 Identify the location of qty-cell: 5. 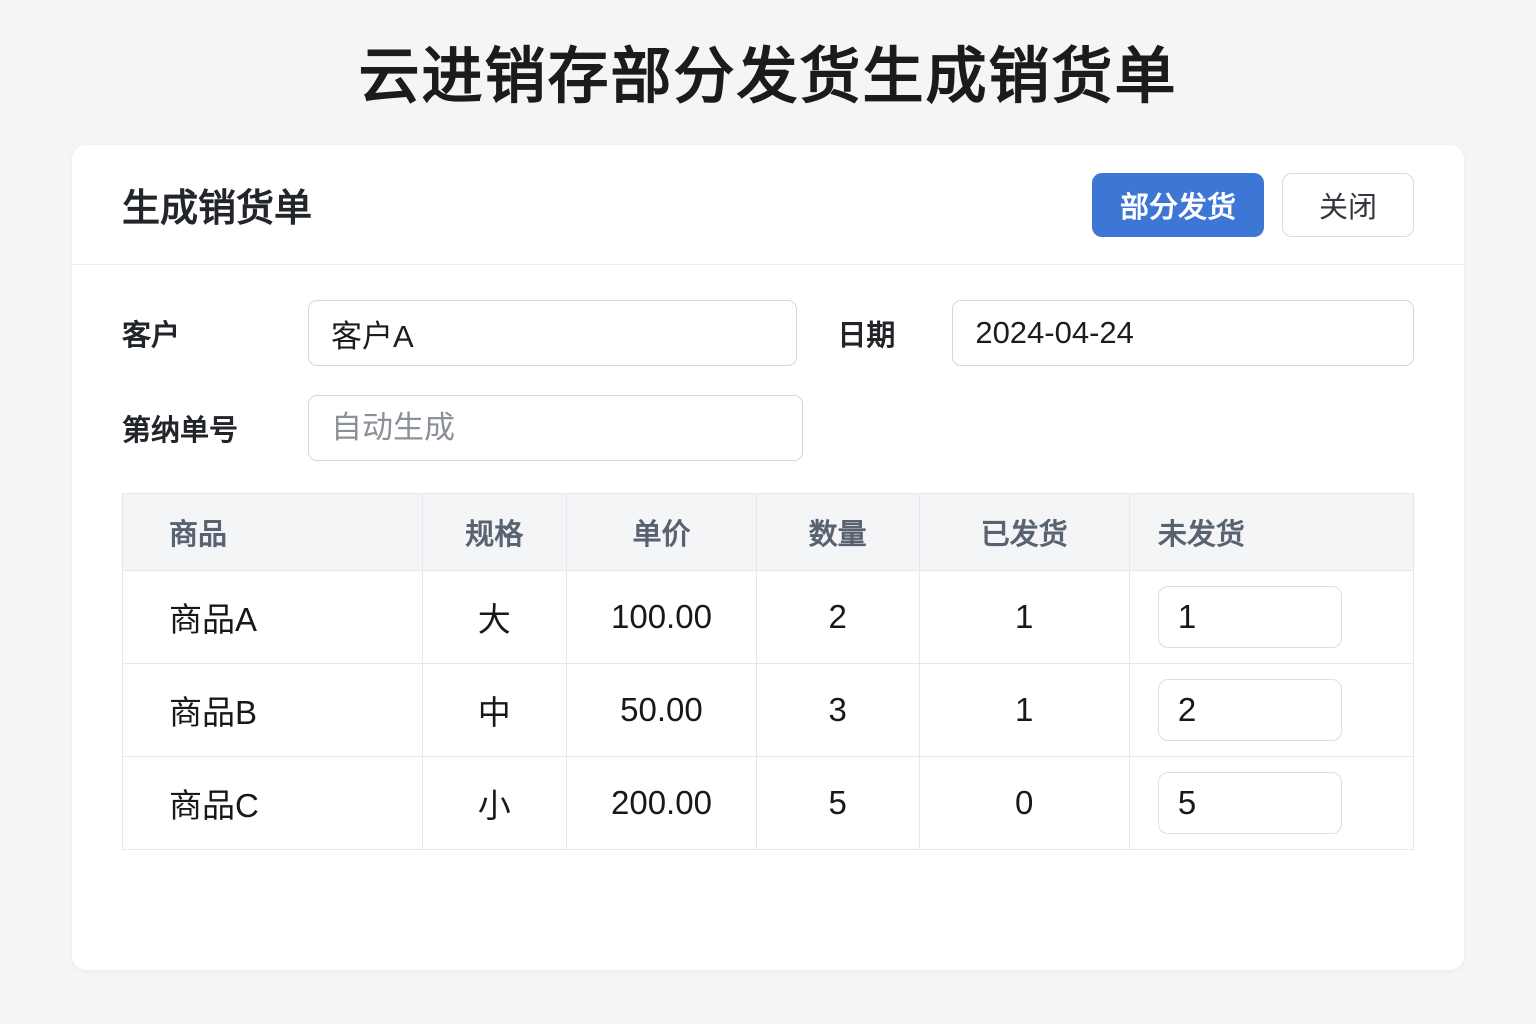
(837, 803).